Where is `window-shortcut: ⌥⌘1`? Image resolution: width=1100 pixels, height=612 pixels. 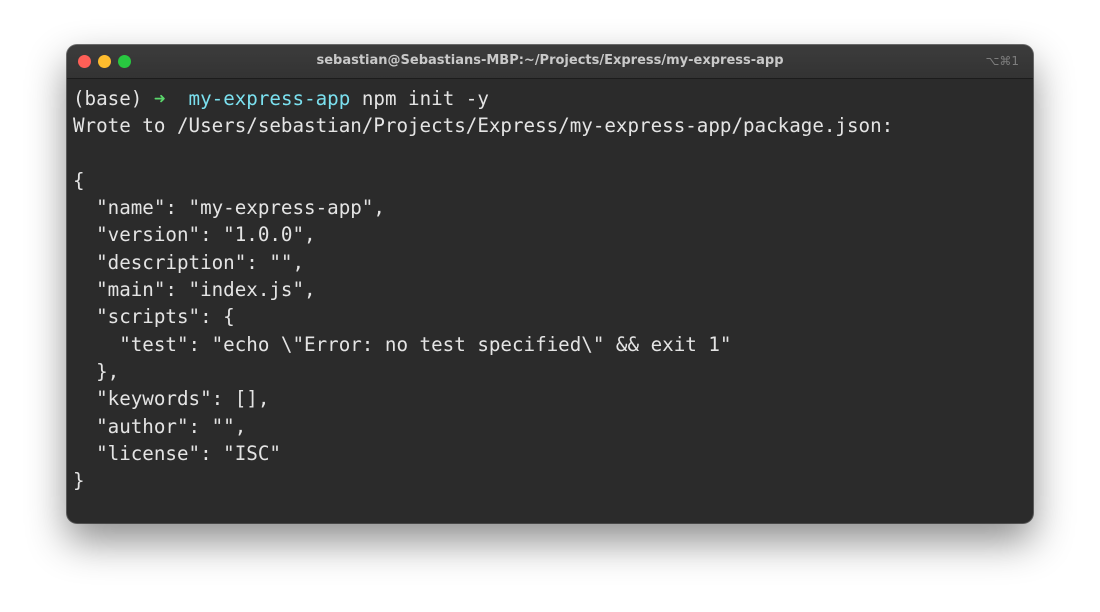
window-shortcut: ⌥⌘1 is located at coordinates (1002, 61).